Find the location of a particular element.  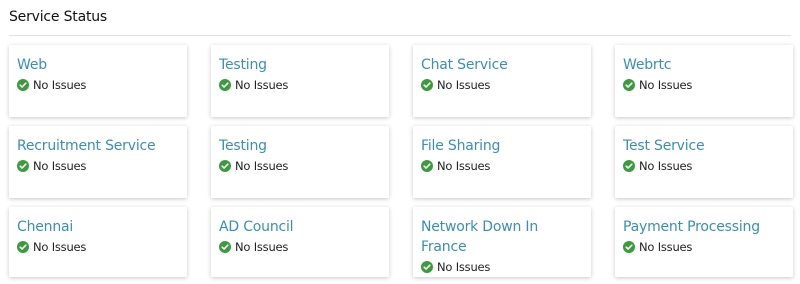

service-name: Chat Service is located at coordinates (502, 65).